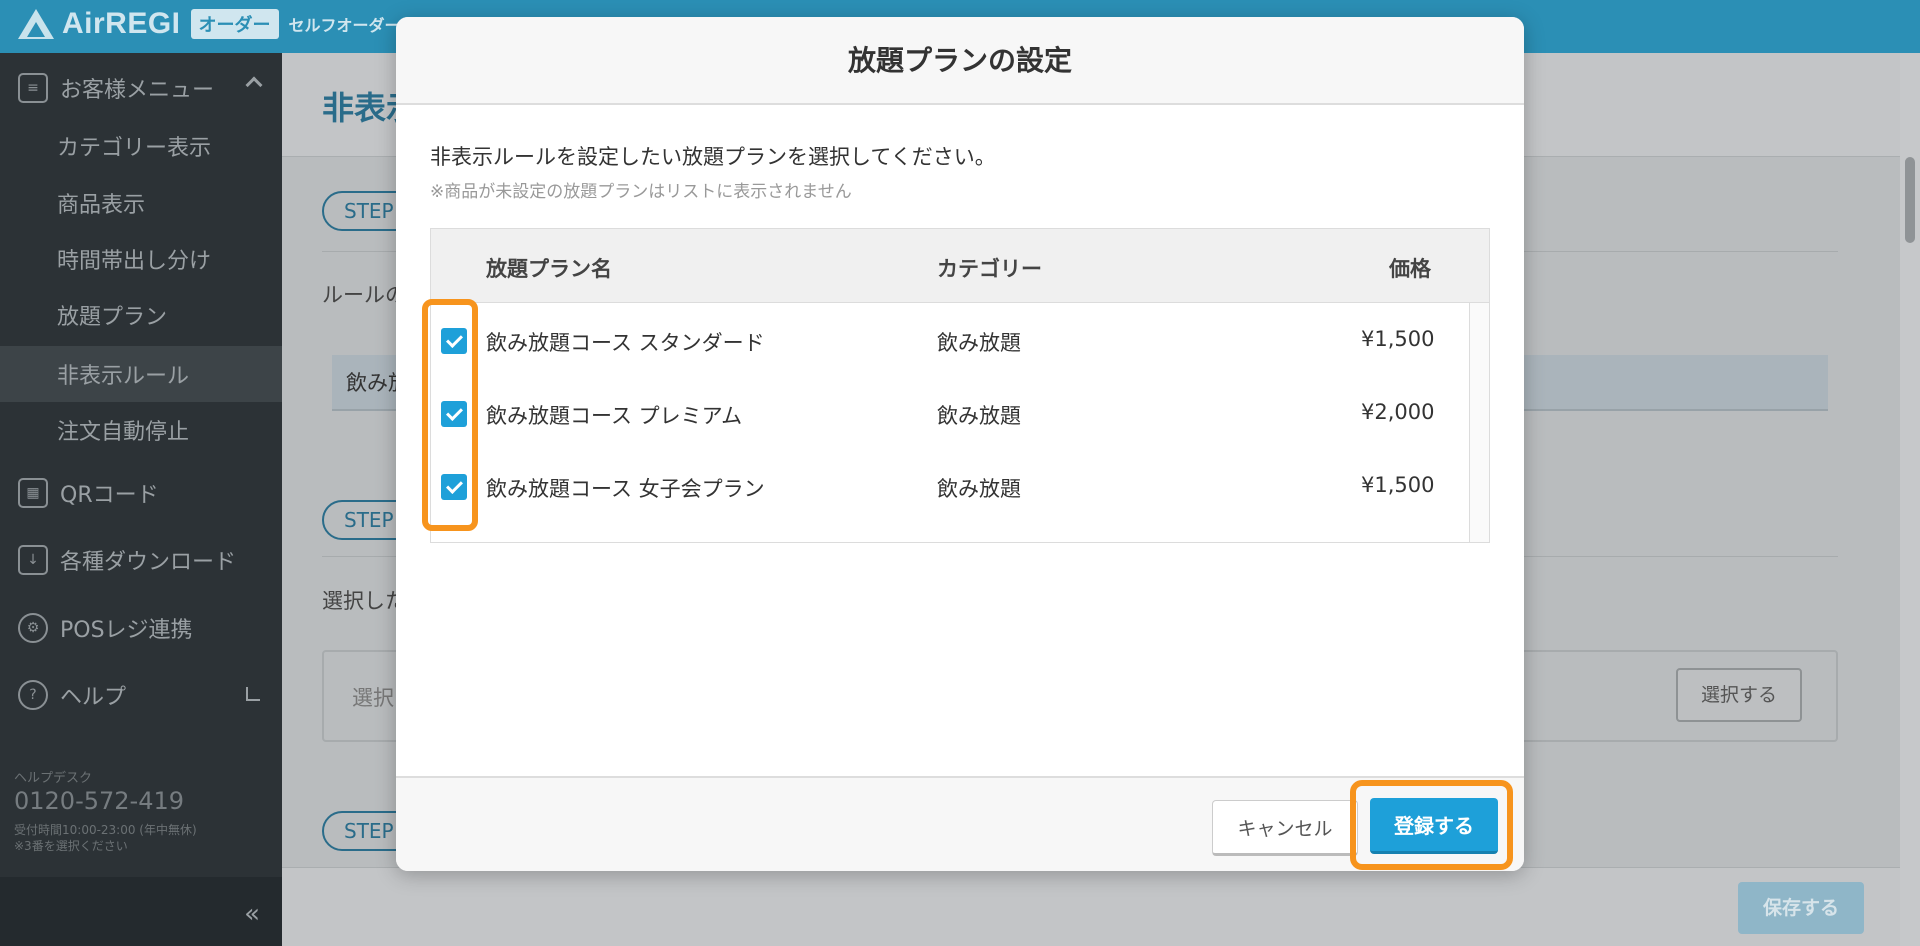 The image size is (1920, 946). I want to click on register-button-highlight, so click(1431, 825).